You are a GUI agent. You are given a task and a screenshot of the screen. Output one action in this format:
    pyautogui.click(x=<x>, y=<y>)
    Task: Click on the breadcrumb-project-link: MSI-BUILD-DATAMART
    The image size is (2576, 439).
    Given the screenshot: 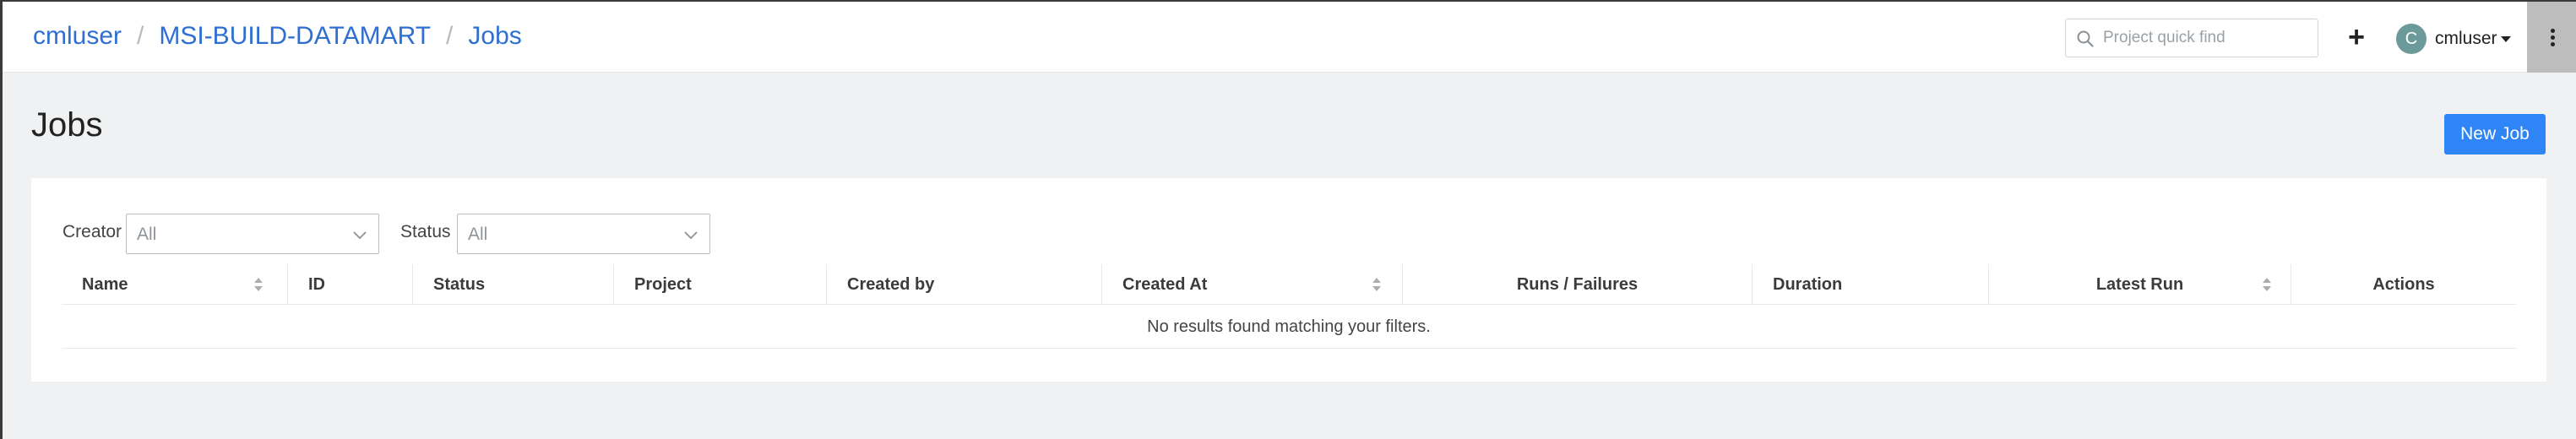 What is the action you would take?
    pyautogui.click(x=295, y=36)
    